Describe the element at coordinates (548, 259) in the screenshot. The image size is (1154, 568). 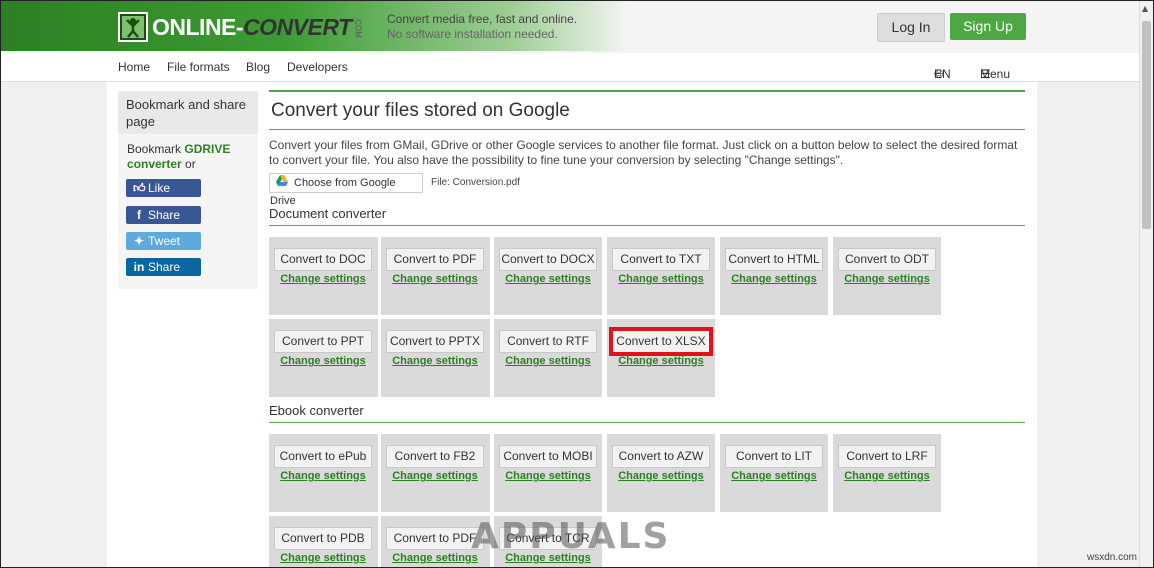
I see `convert-button: Convert to DOCX` at that location.